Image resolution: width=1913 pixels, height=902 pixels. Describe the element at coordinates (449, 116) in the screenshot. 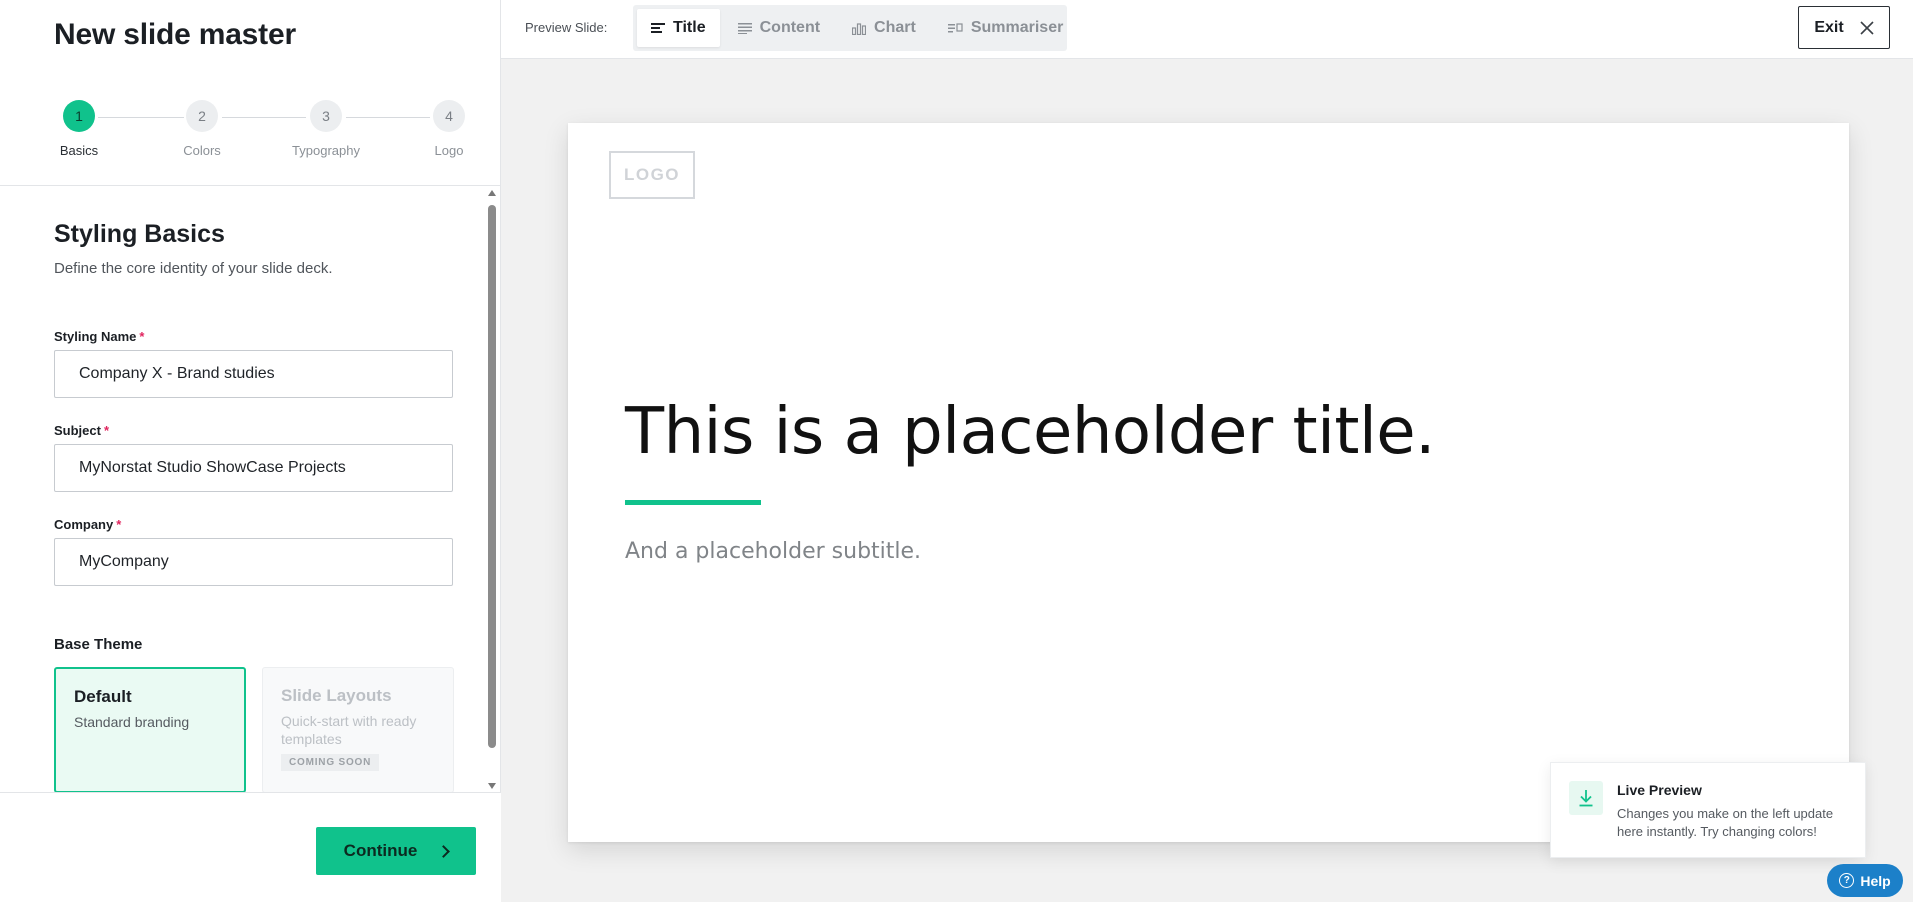

I see `step-number: 4` at that location.